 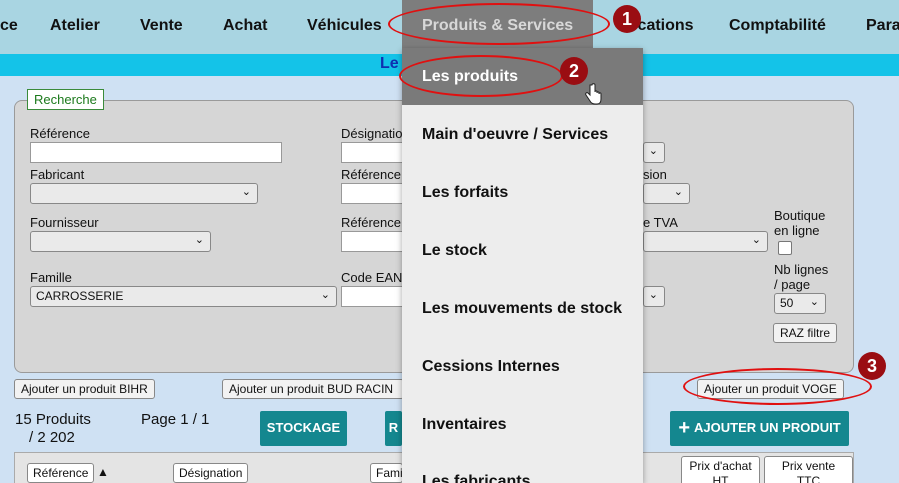 What do you see at coordinates (372, 296) in the screenshot?
I see `ean-input` at bounding box center [372, 296].